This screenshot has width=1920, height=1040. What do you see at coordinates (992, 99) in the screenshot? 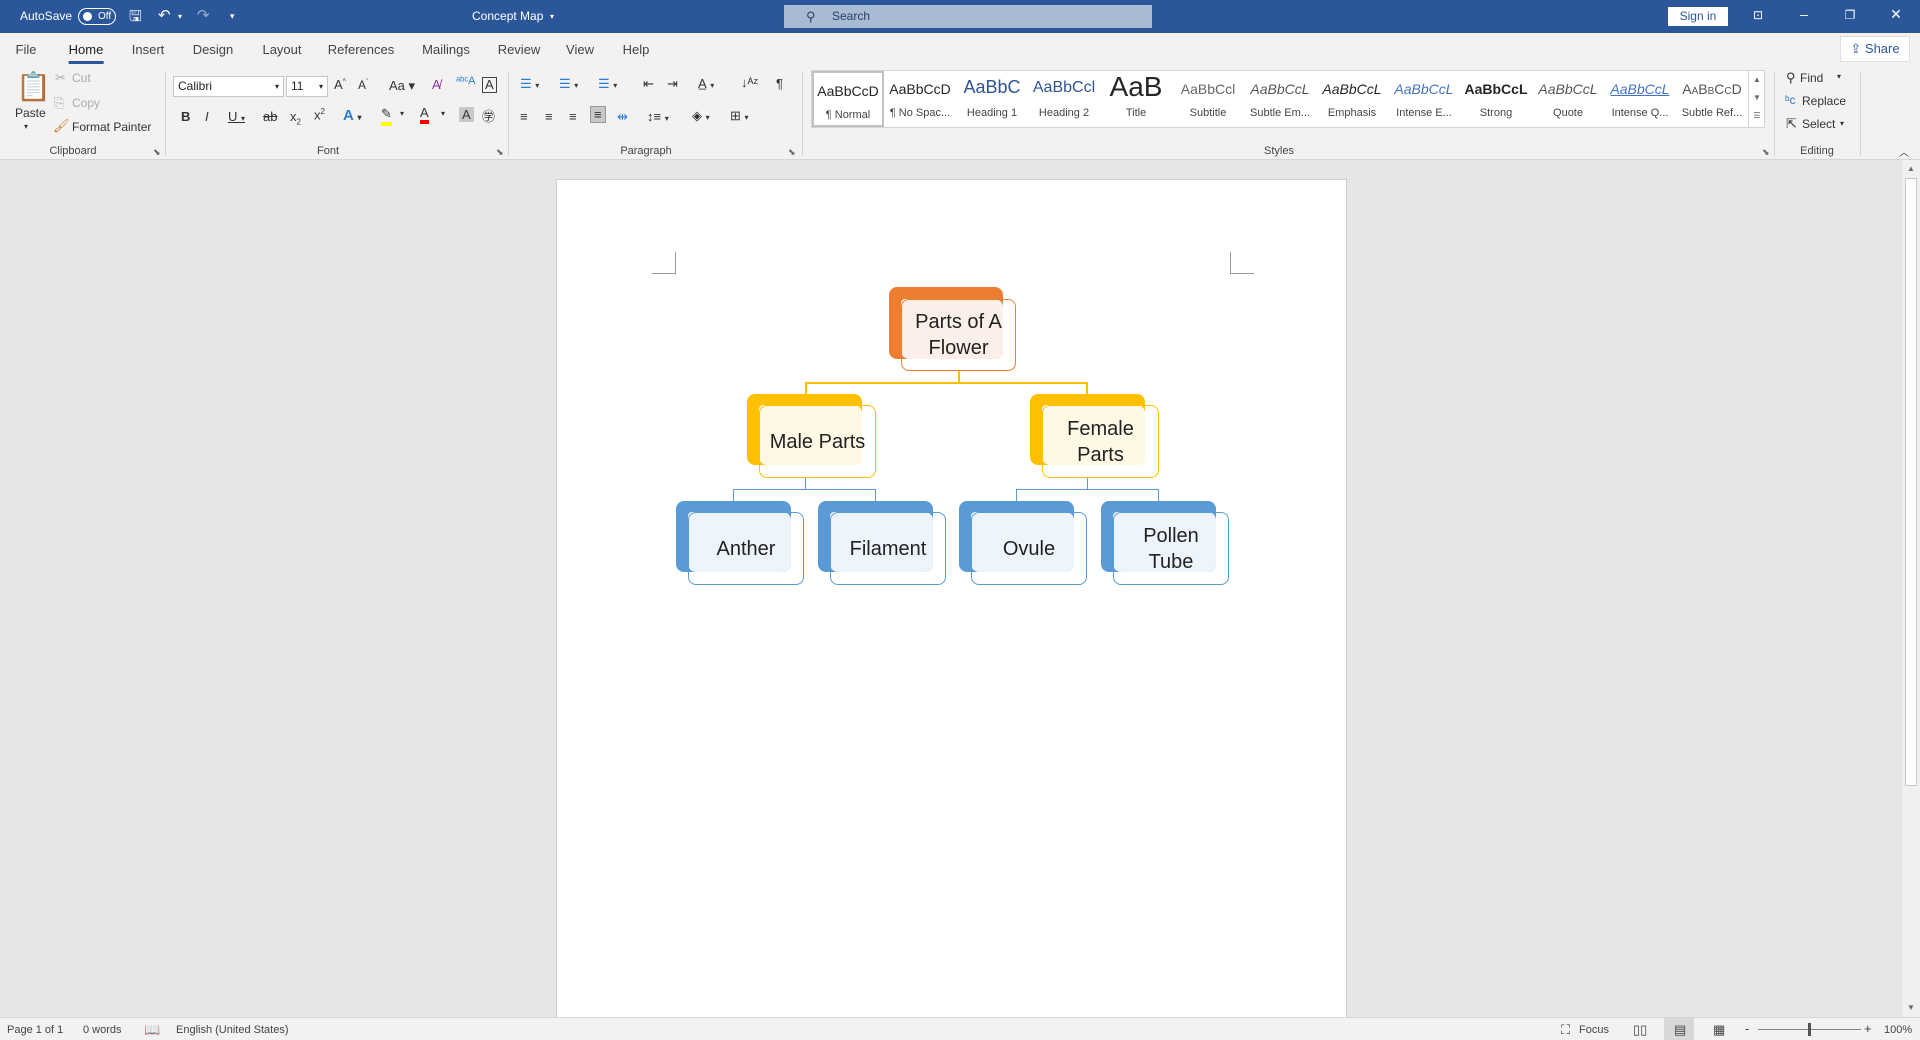
I see `style-heading-1: AaBbC Heading 1` at bounding box center [992, 99].